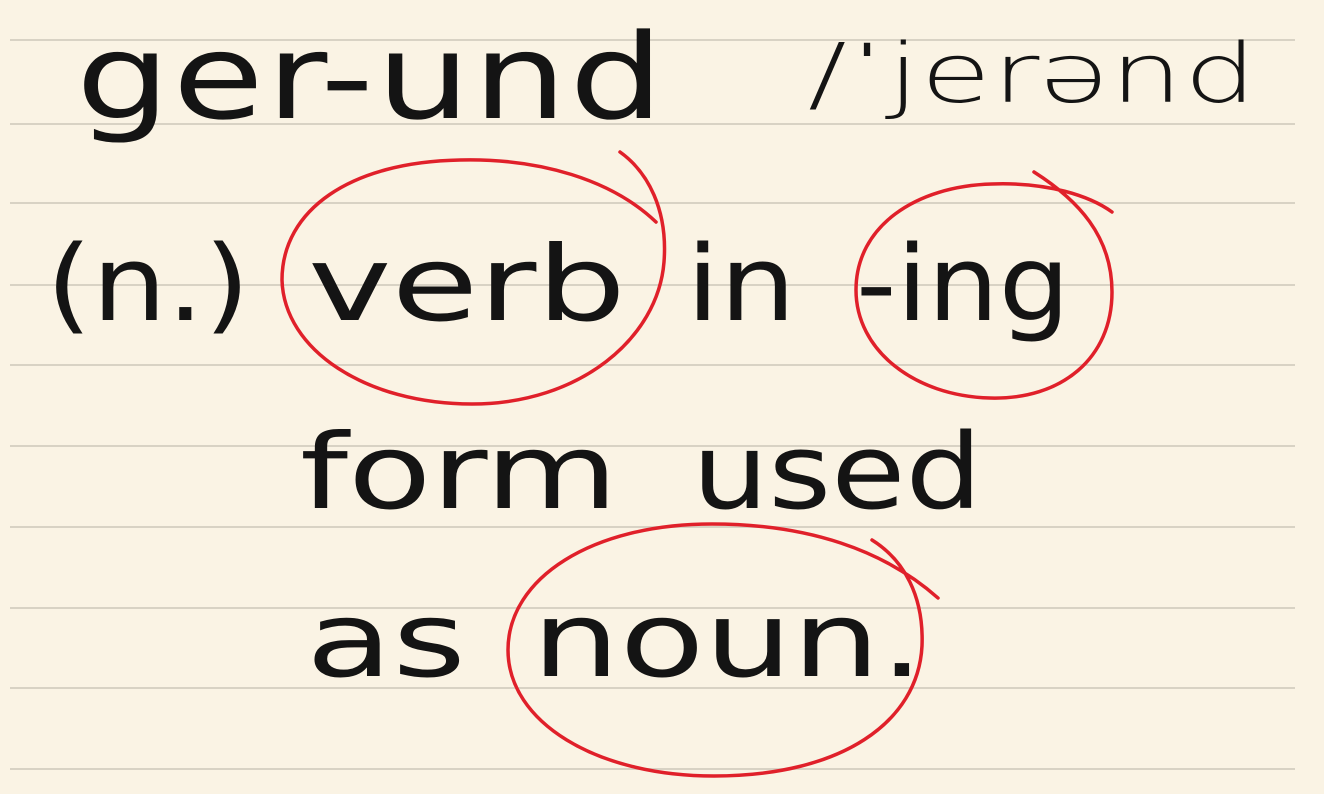  What do you see at coordinates (459, 472) in the screenshot?
I see `definition-word-form: form` at bounding box center [459, 472].